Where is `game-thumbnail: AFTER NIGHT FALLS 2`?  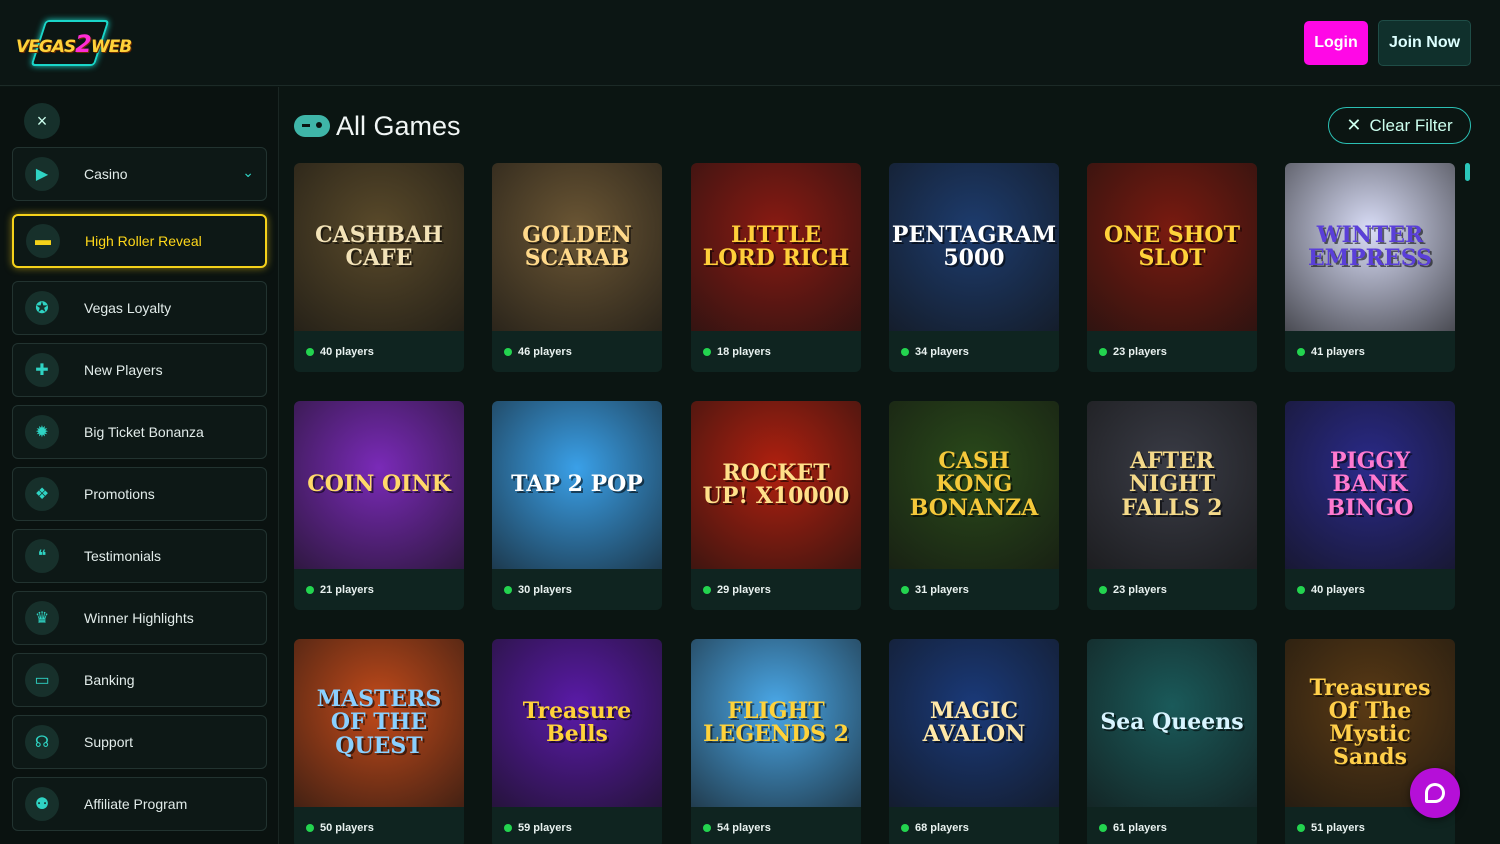
game-thumbnail: AFTER NIGHT FALLS 2 is located at coordinates (1172, 485).